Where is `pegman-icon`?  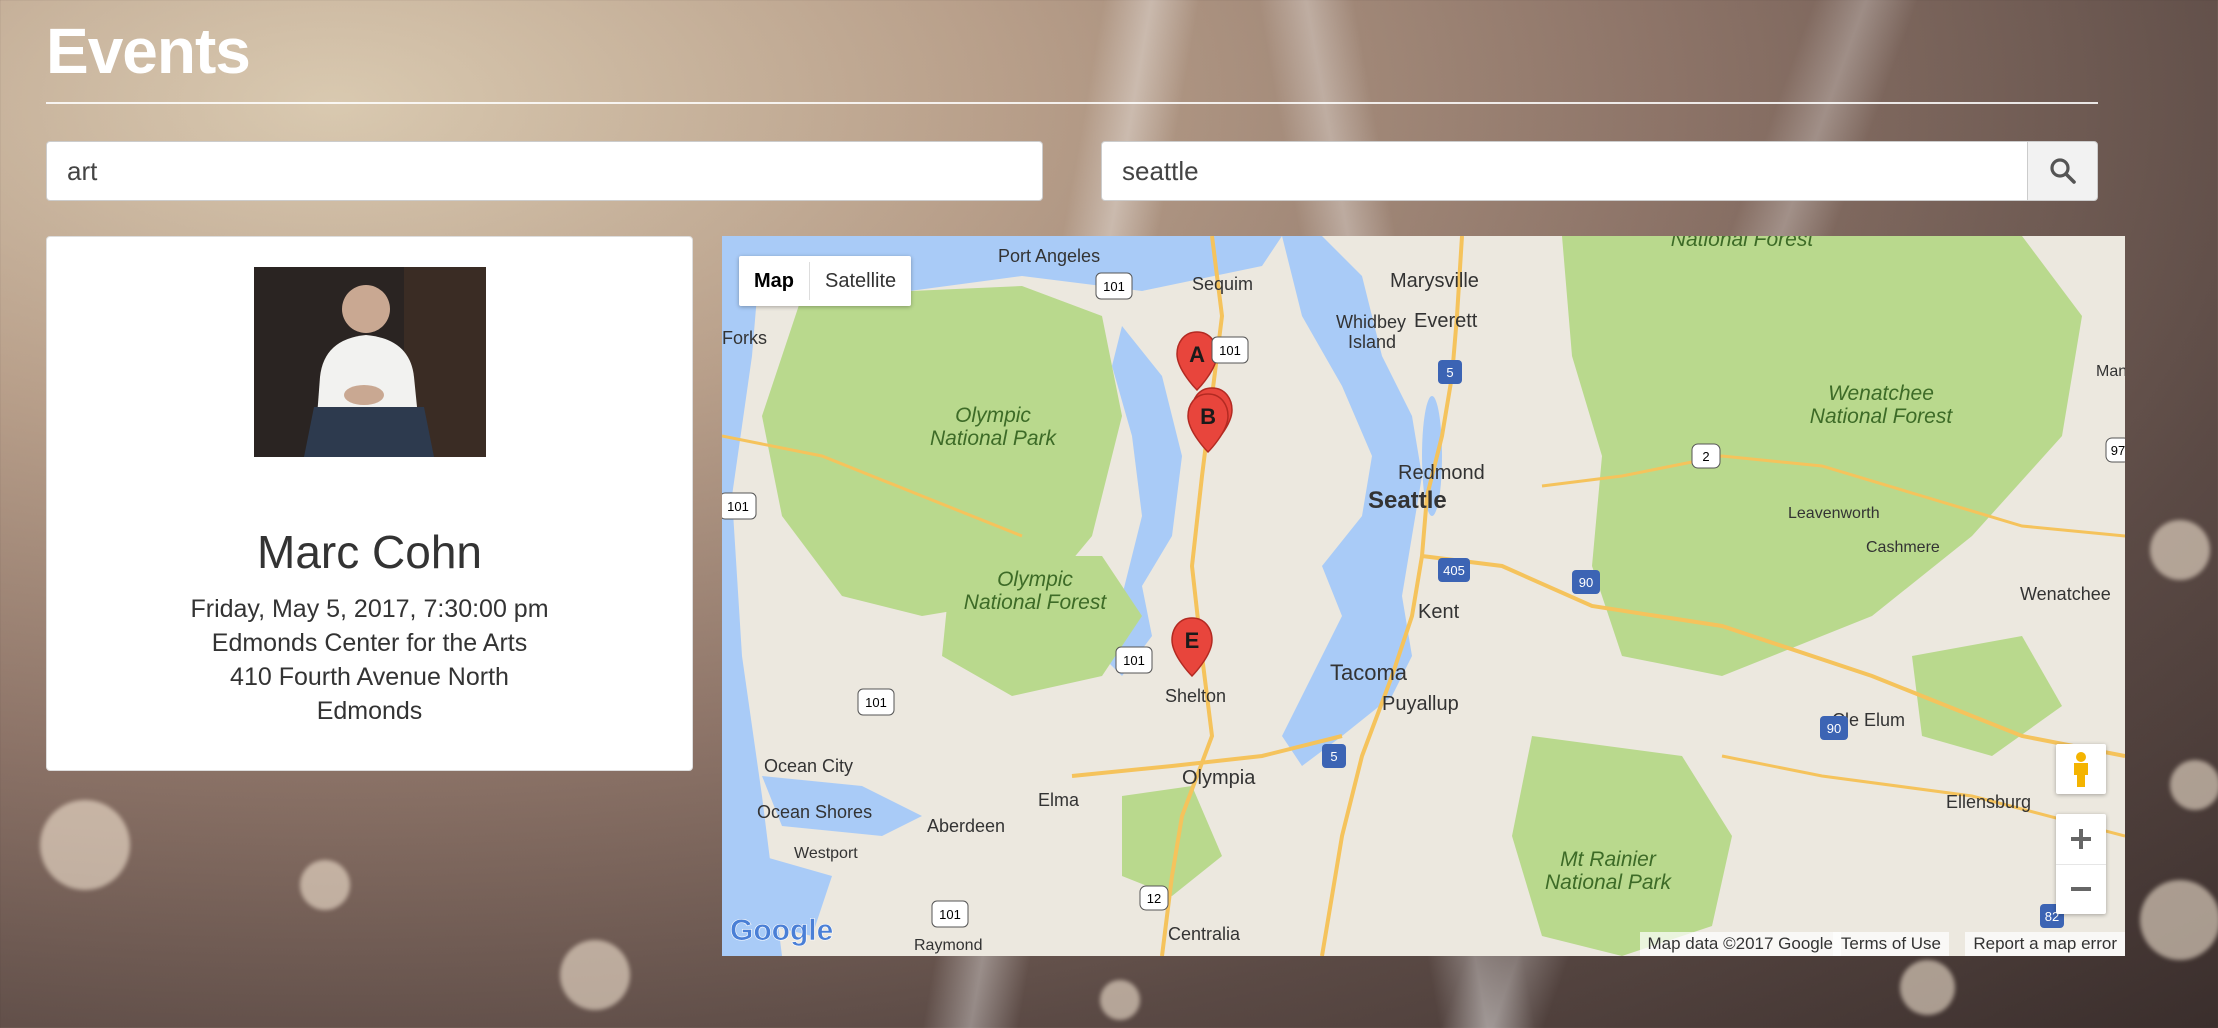
pegman-icon is located at coordinates (2081, 769).